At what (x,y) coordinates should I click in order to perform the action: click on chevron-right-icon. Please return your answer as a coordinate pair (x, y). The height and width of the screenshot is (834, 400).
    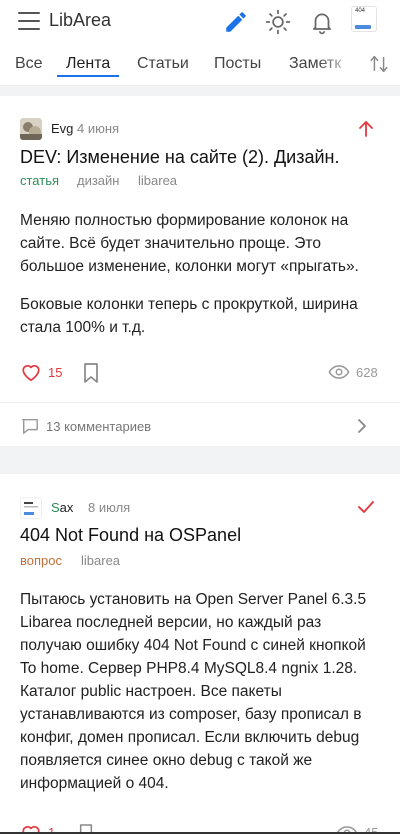
    Looking at the image, I should click on (362, 426).